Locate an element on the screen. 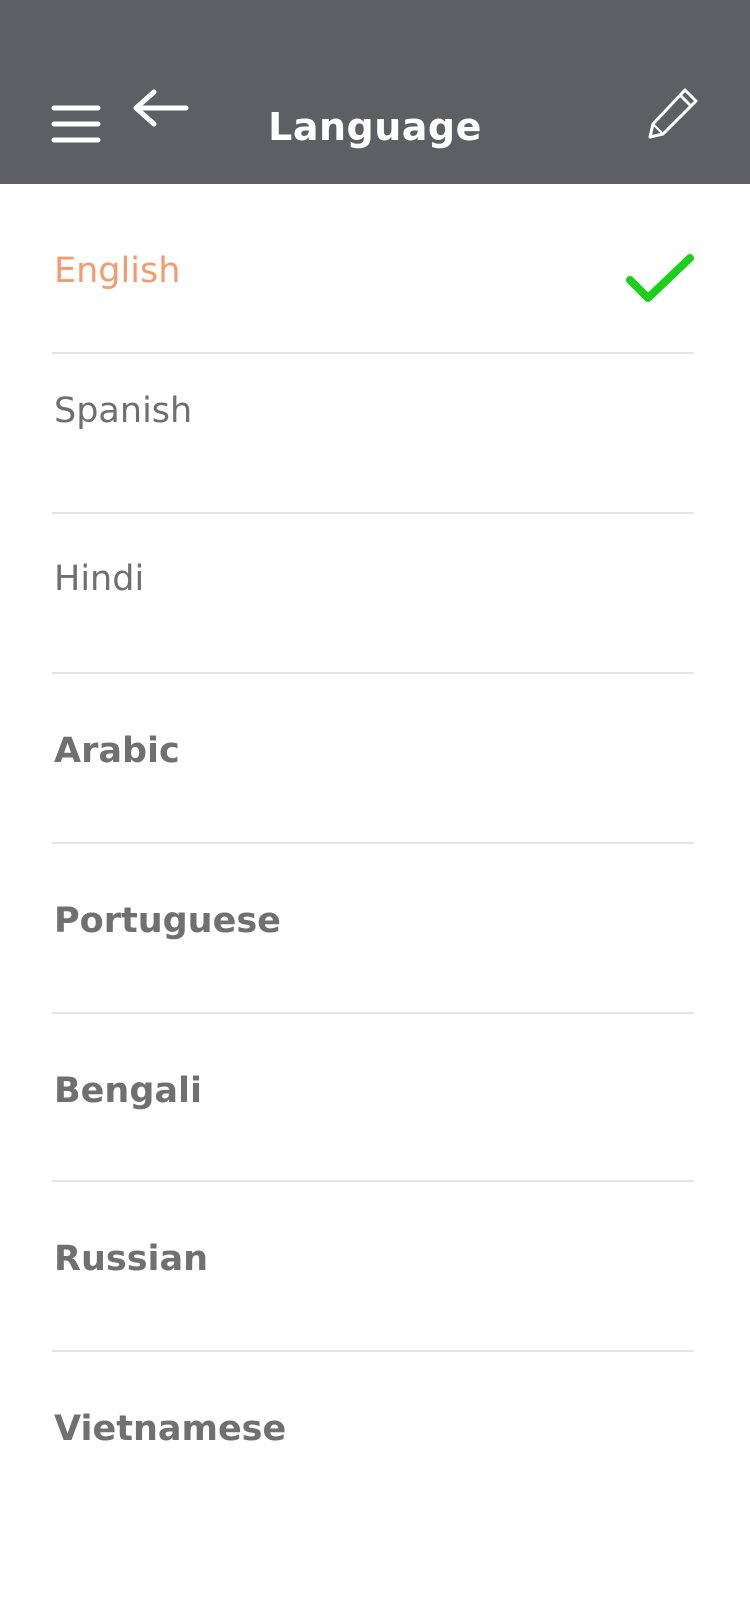 The image size is (750, 1624). language-item-arabic: Arabic is located at coordinates (373, 788).